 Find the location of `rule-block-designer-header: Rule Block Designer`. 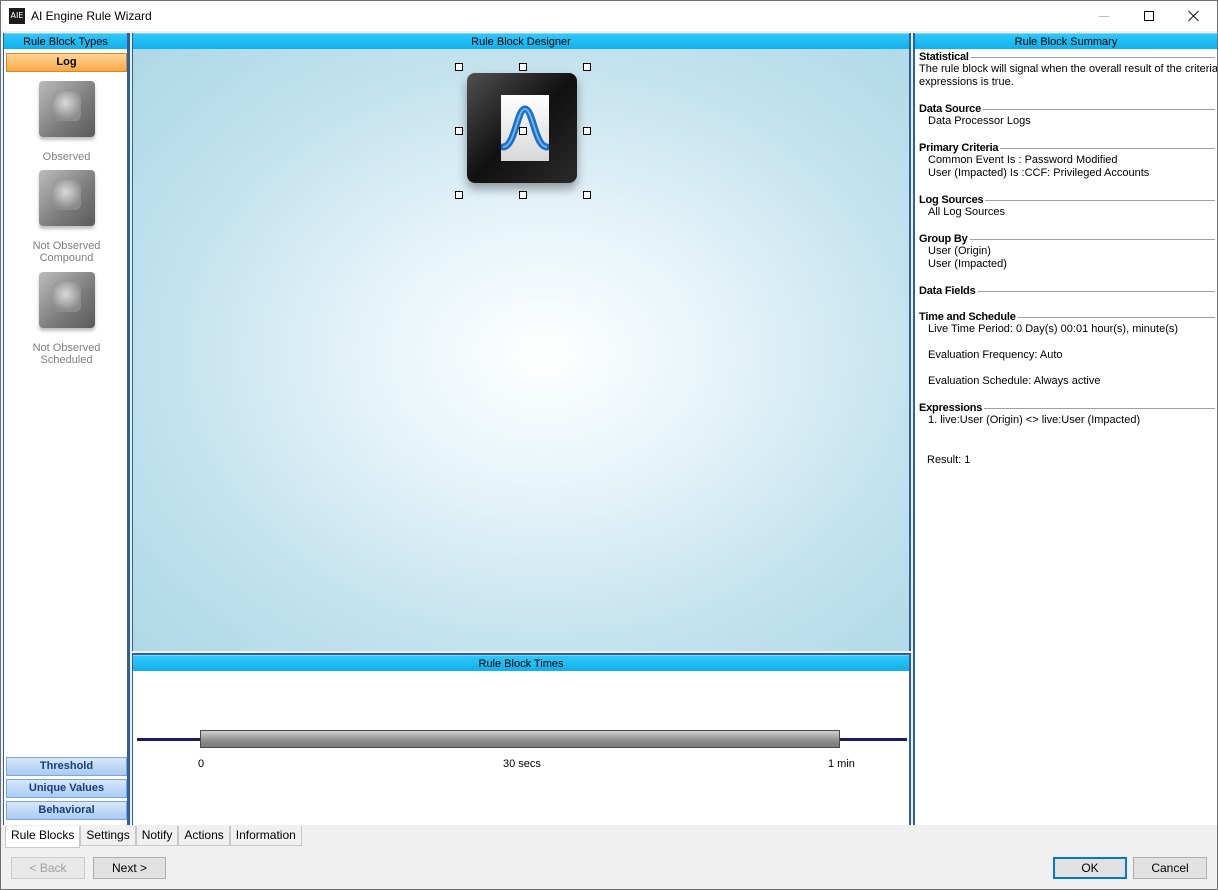

rule-block-designer-header: Rule Block Designer is located at coordinates (521, 41).